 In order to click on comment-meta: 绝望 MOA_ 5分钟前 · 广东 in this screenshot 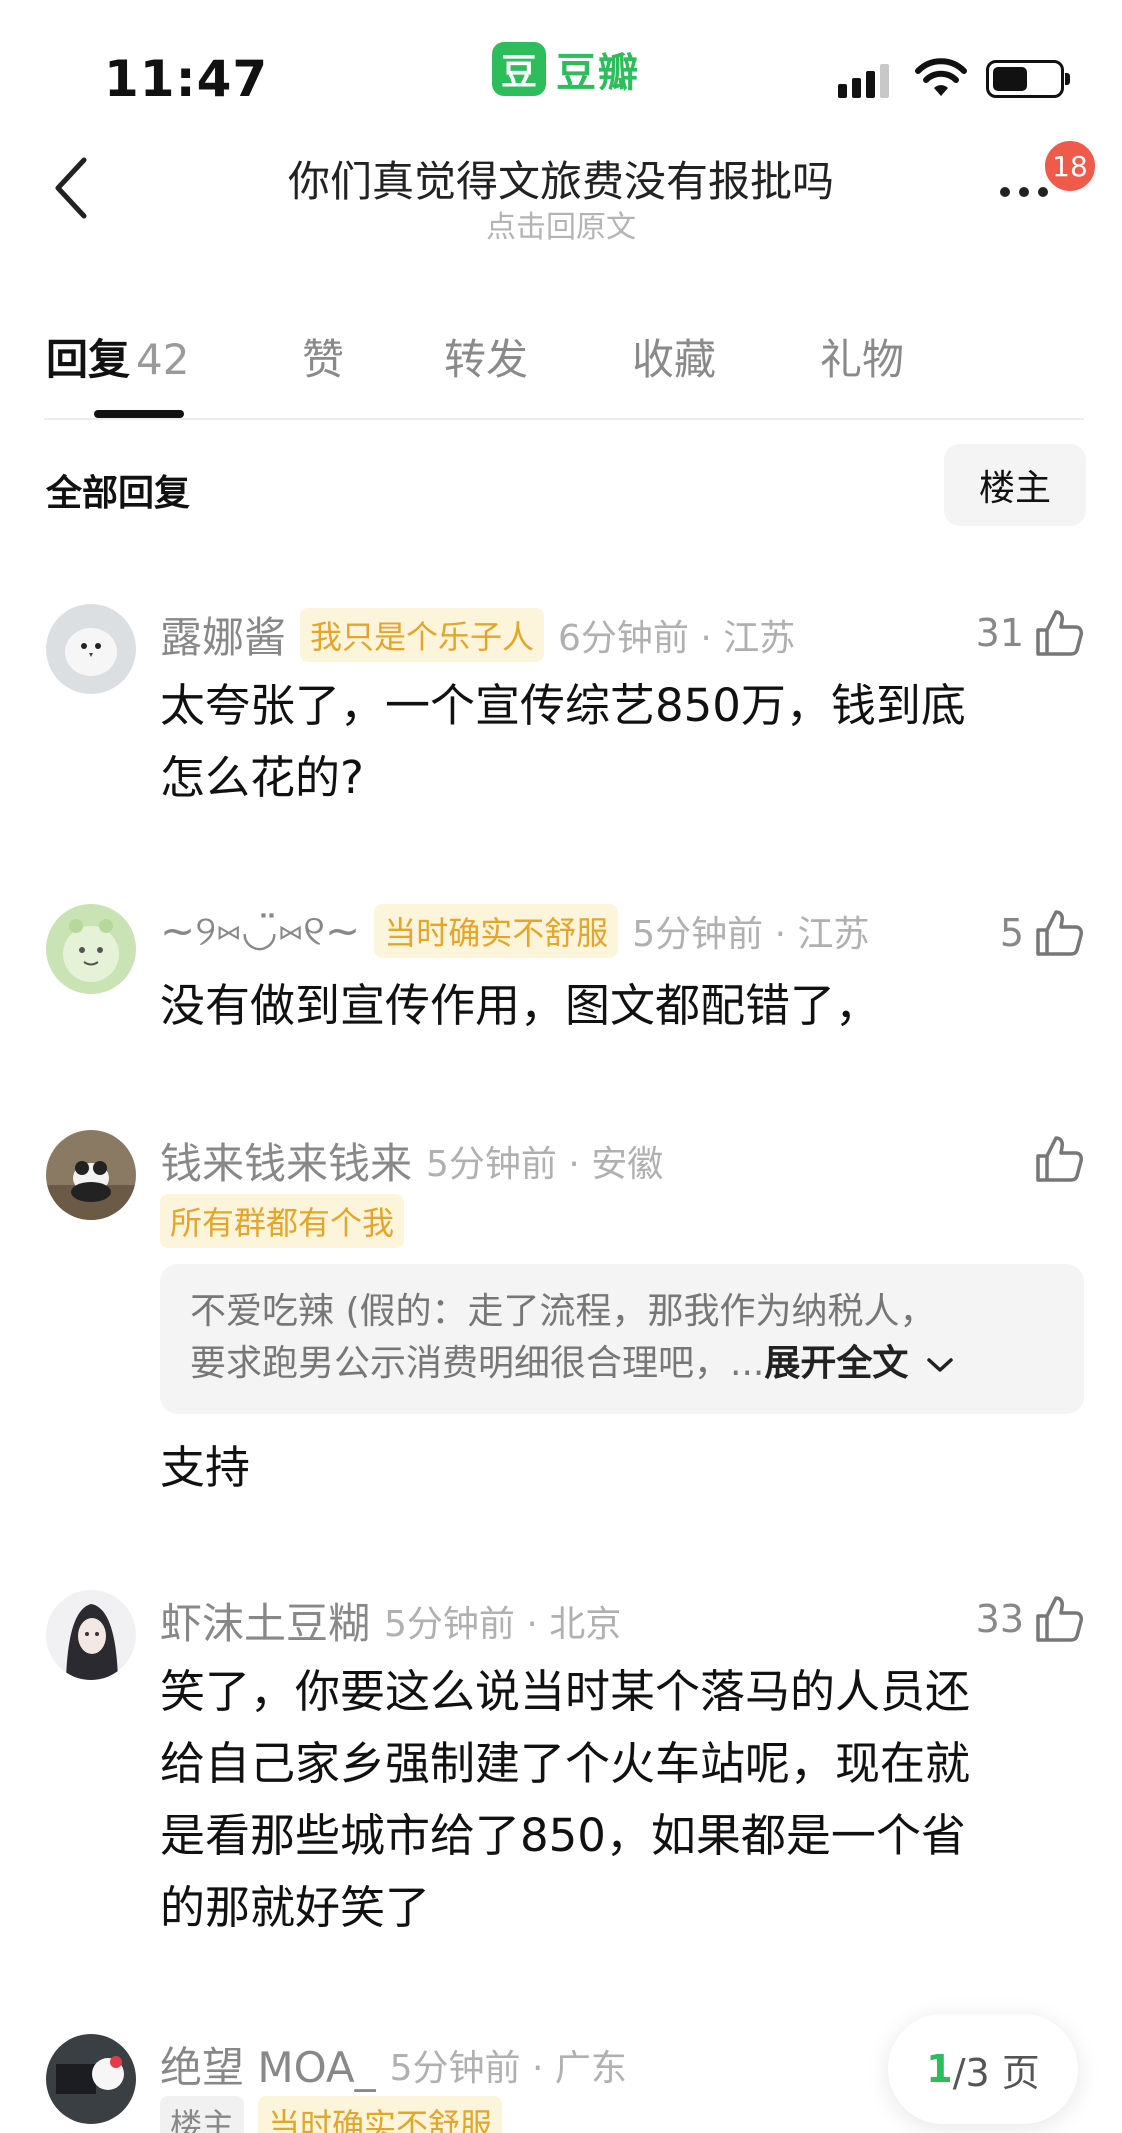, I will do `click(393, 2064)`.